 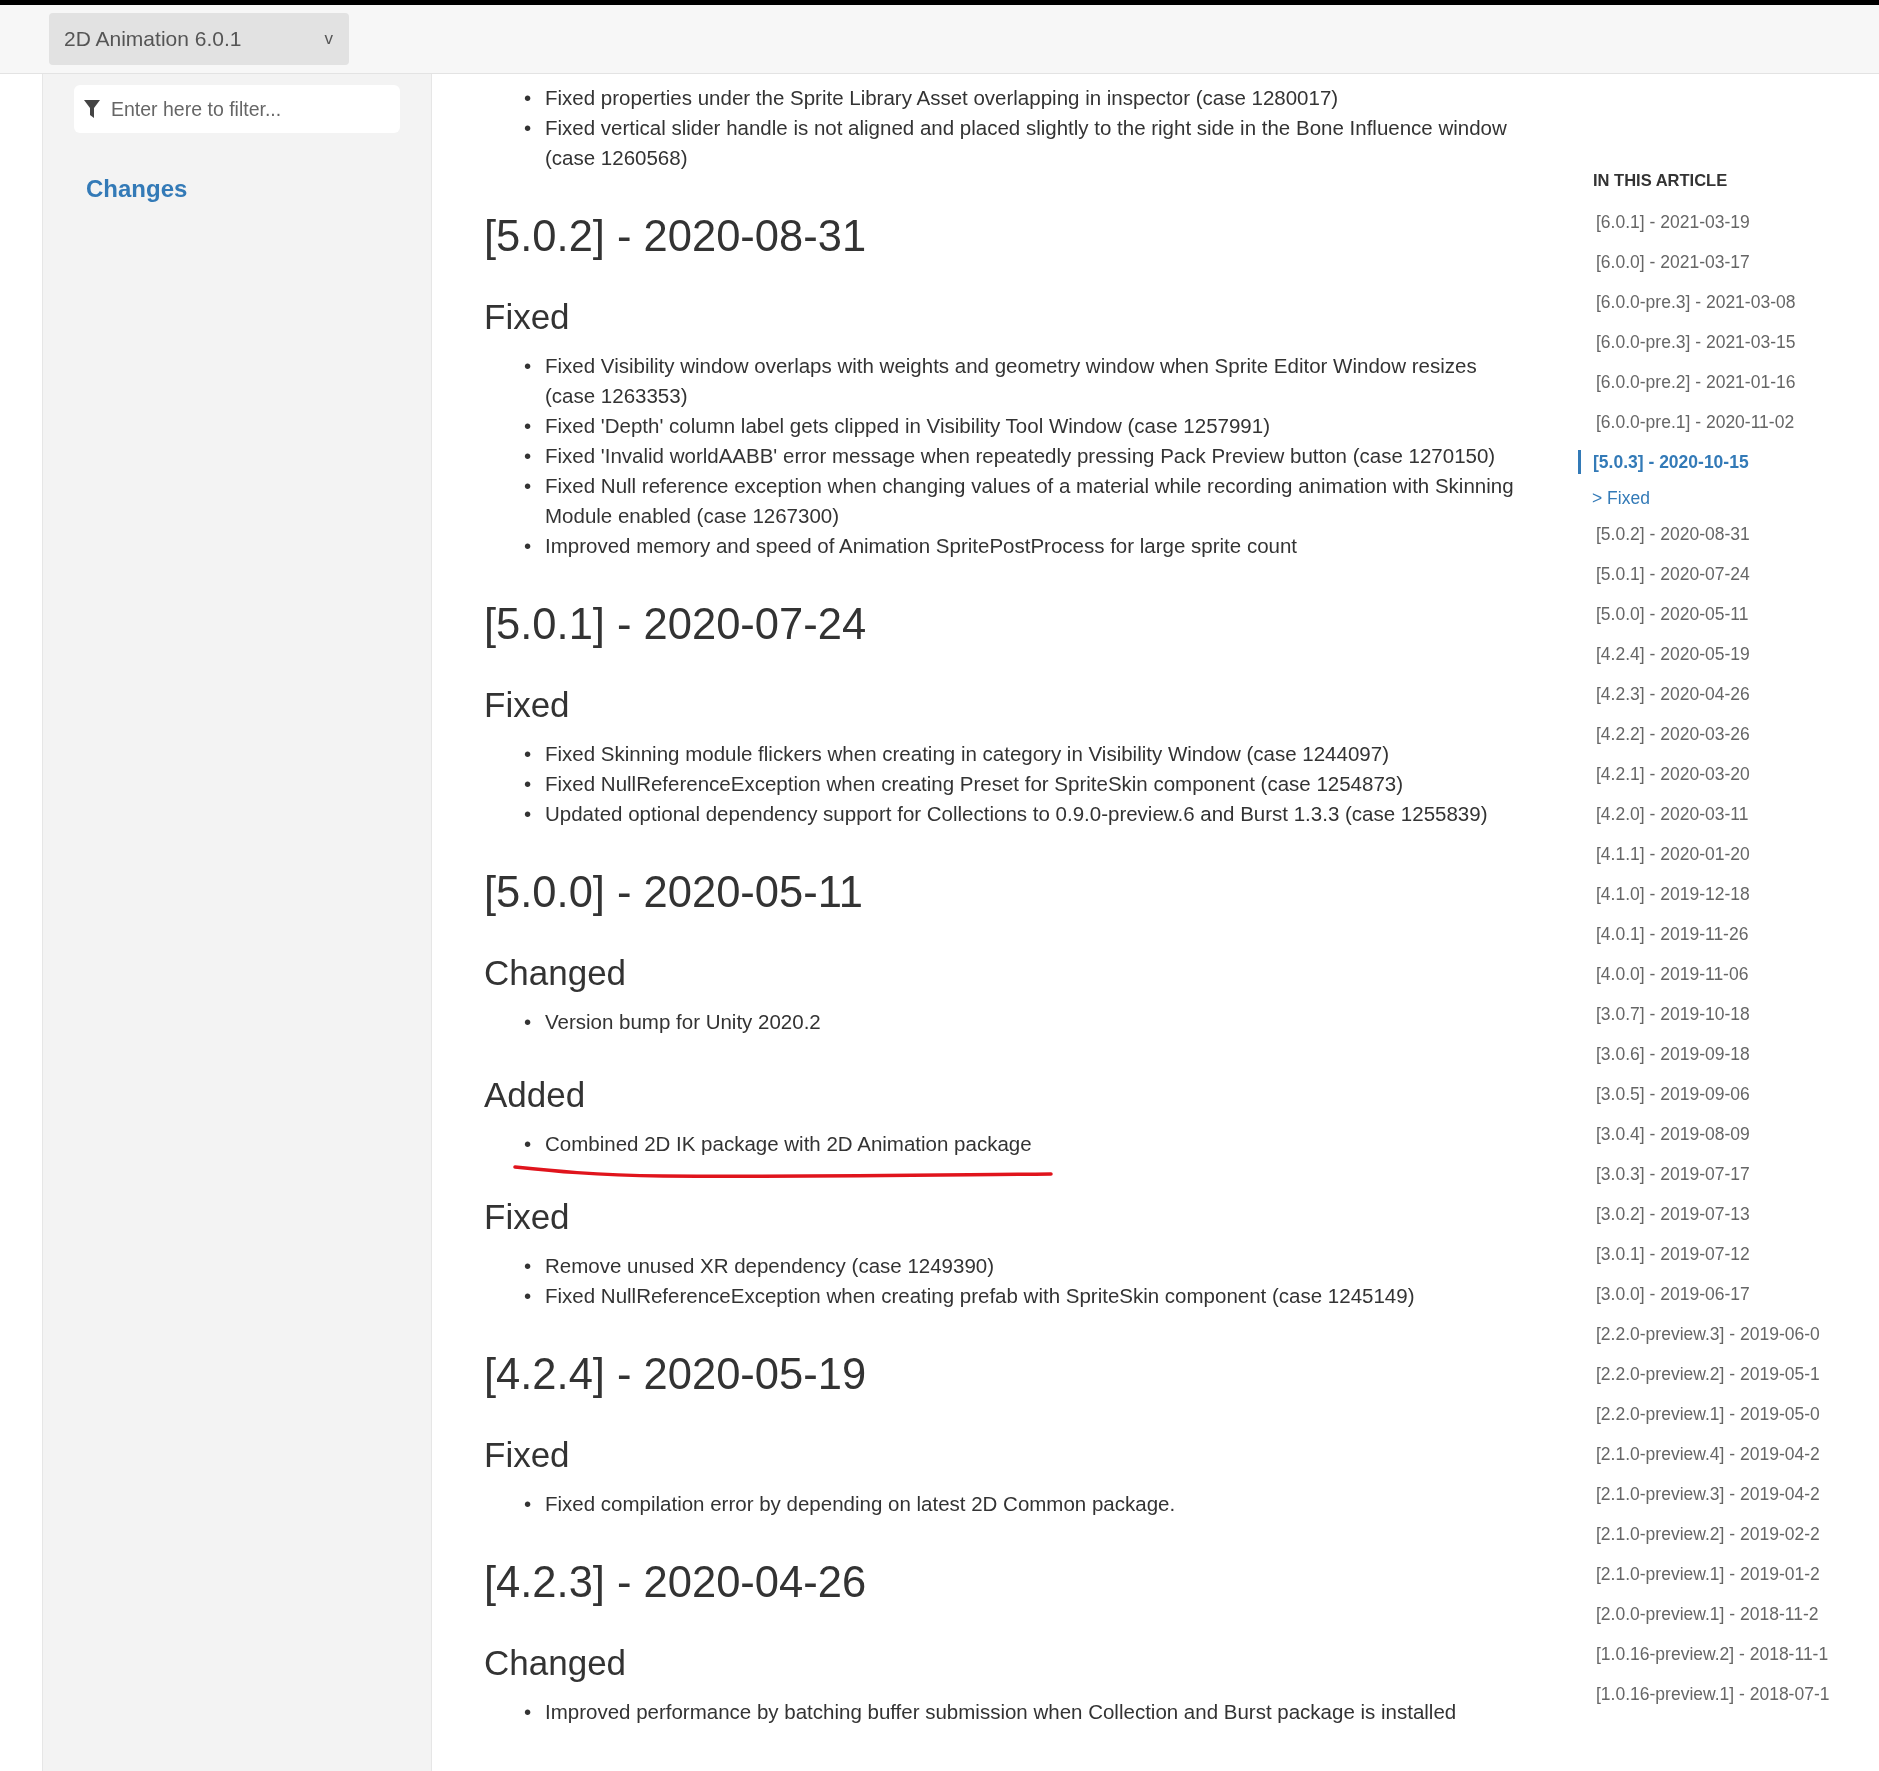 I want to click on toc-link: [5.0.2] - 2020-08-31, so click(x=1709, y=533).